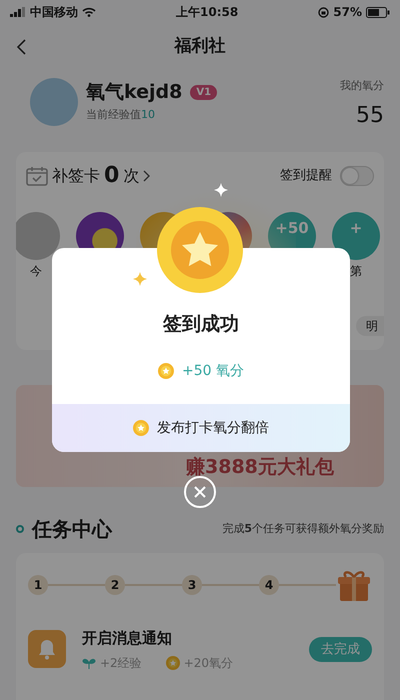 The height and width of the screenshot is (700, 400). I want to click on battery-icon, so click(378, 12).